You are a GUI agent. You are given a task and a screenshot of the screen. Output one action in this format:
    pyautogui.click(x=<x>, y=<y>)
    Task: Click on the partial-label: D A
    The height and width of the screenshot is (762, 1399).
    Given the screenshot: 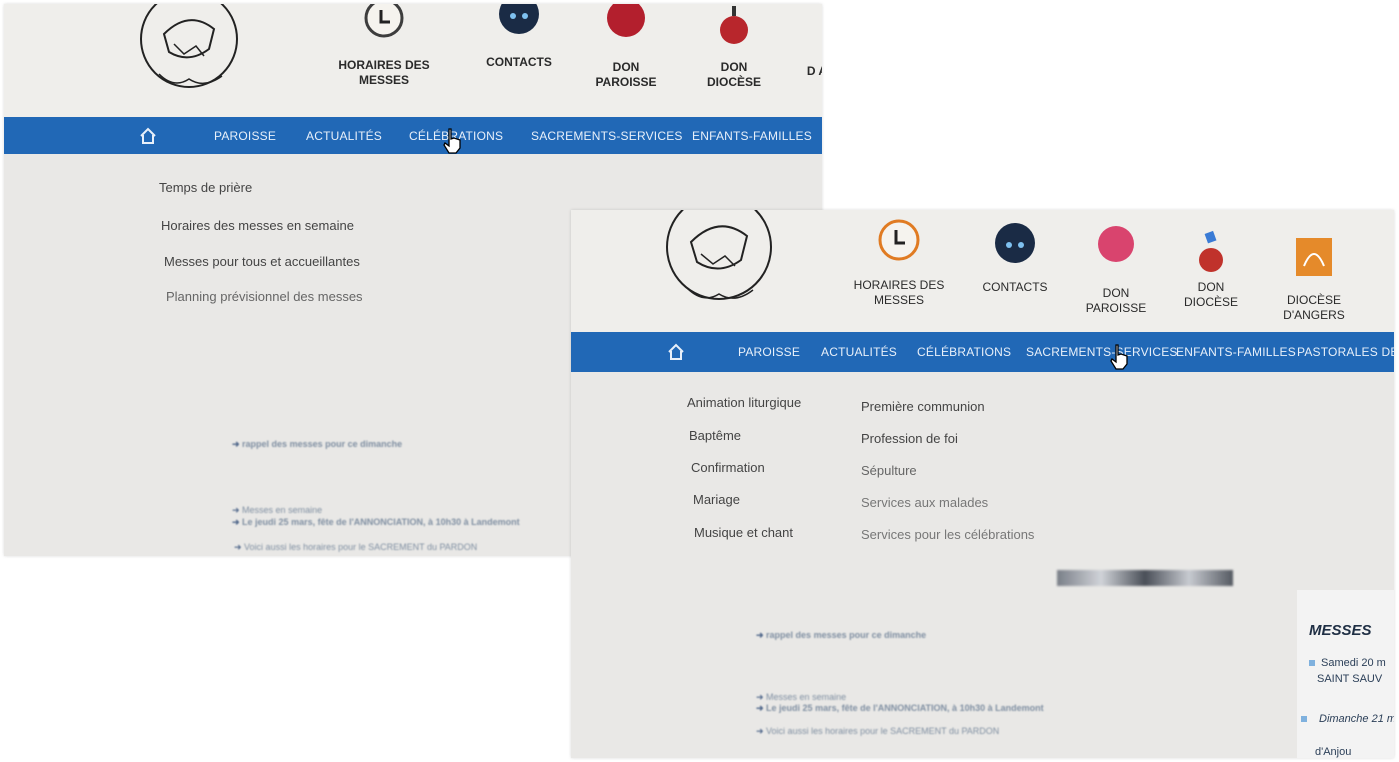 What is the action you would take?
    pyautogui.click(x=814, y=71)
    